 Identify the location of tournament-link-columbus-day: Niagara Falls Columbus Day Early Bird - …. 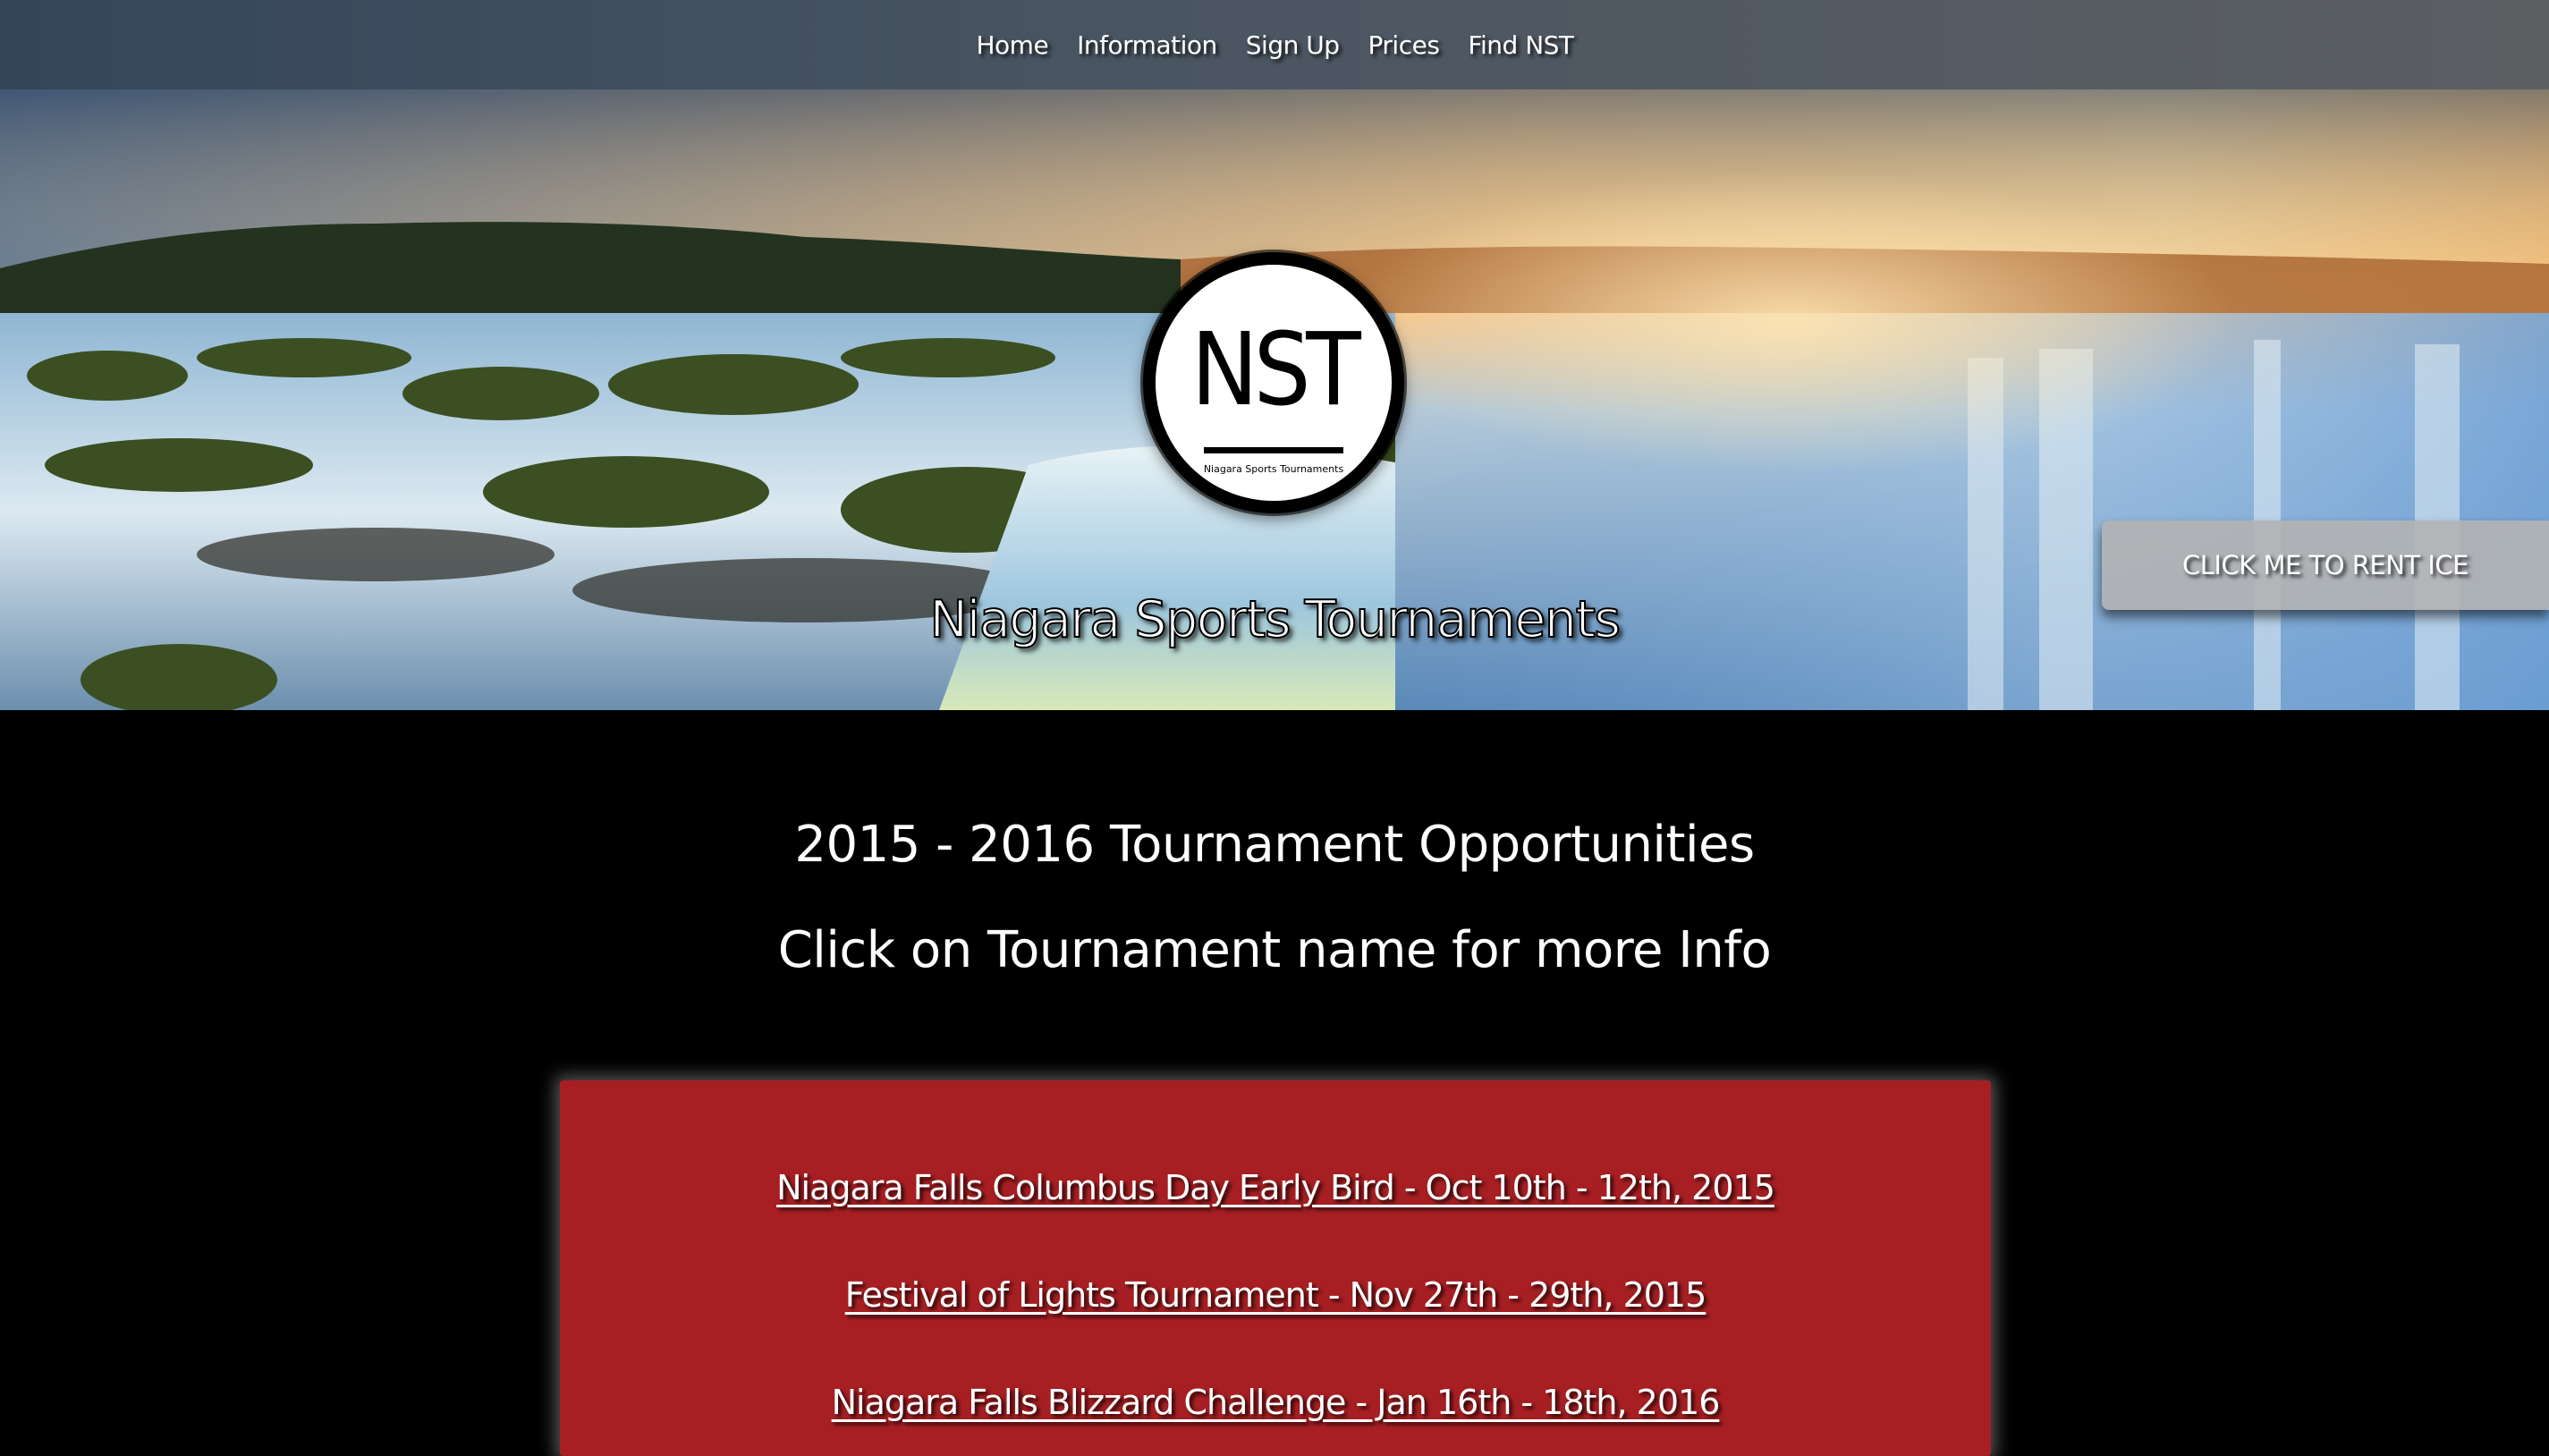
(1275, 1187).